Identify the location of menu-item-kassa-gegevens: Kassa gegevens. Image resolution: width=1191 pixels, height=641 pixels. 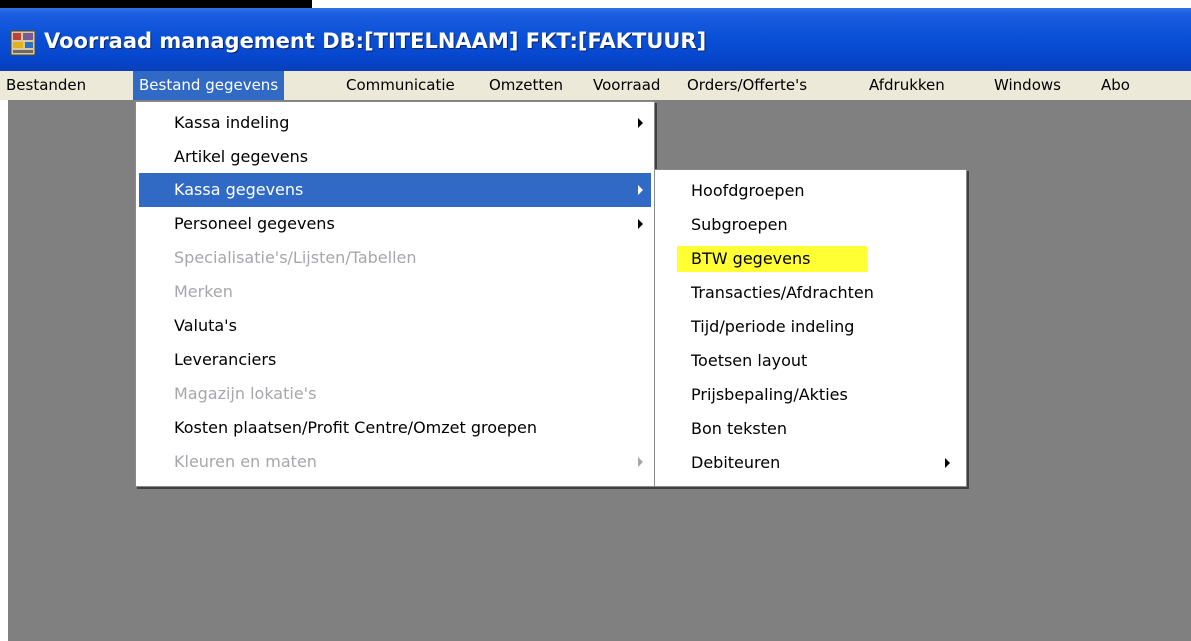
(395, 190).